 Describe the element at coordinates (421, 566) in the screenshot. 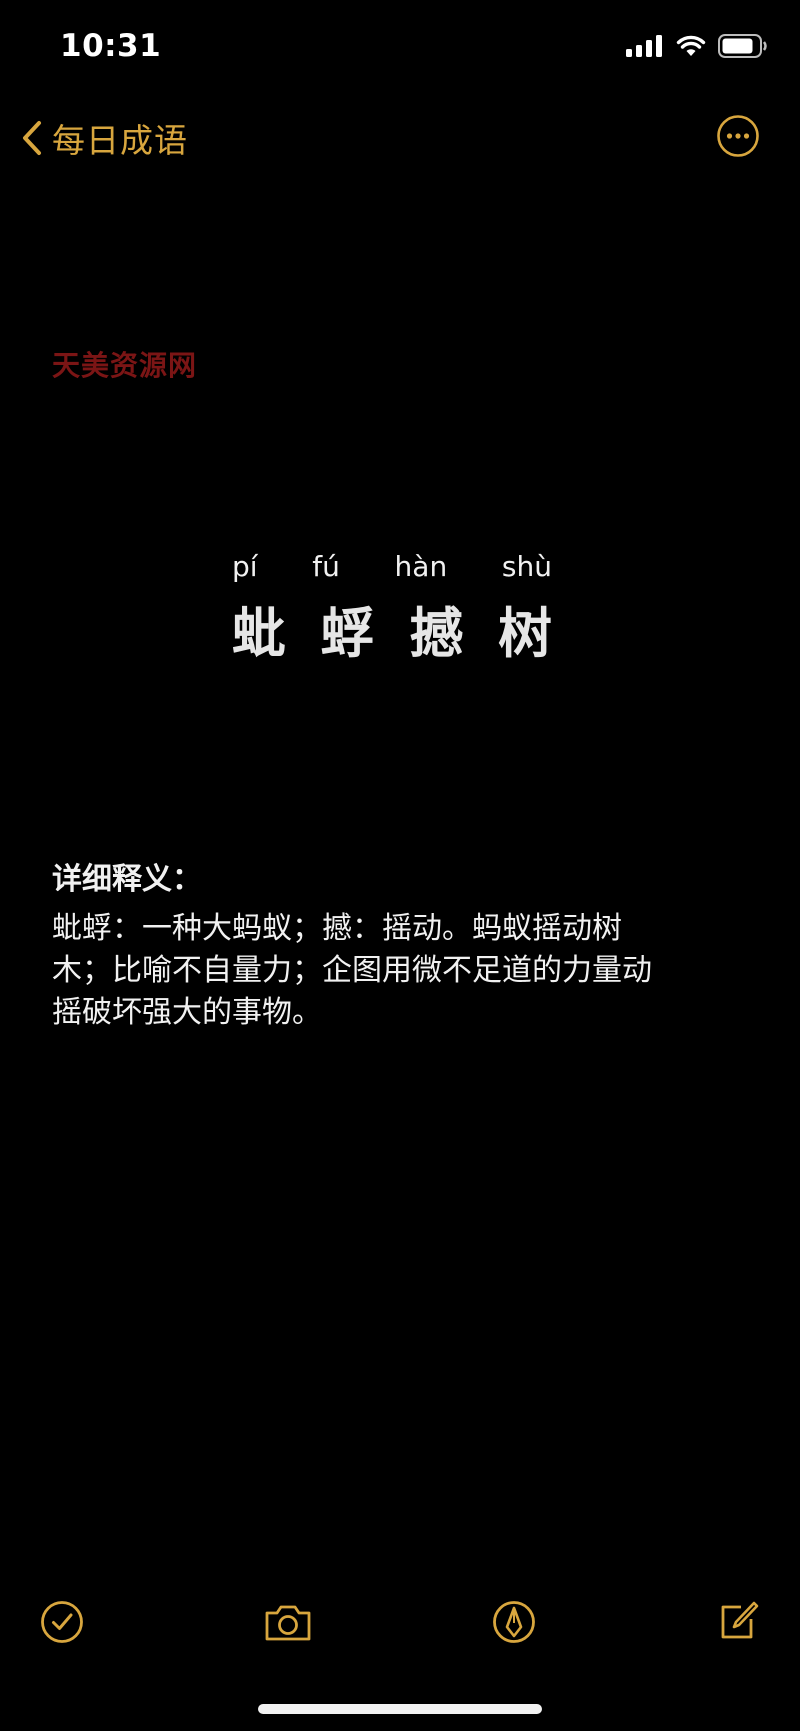

I see `pinyin-syllable: hàn` at that location.